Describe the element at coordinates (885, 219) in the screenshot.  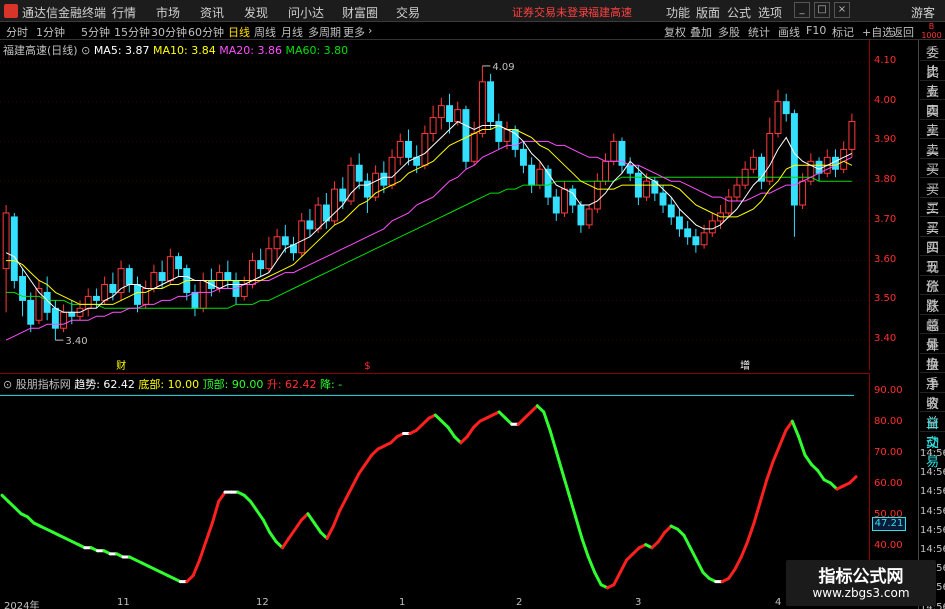
I see `price-axis-tick: 3.70` at that location.